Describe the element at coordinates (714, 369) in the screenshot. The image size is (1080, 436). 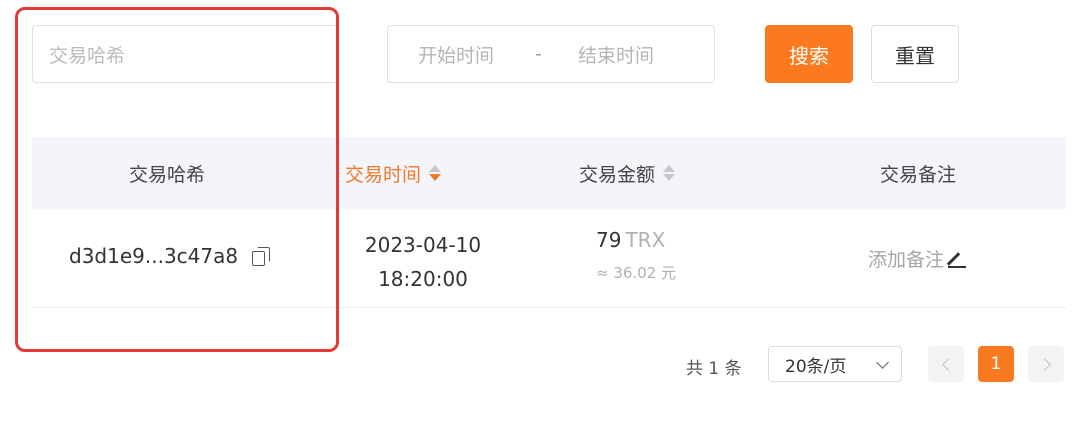
I see `total-count: 共 1 条` at that location.